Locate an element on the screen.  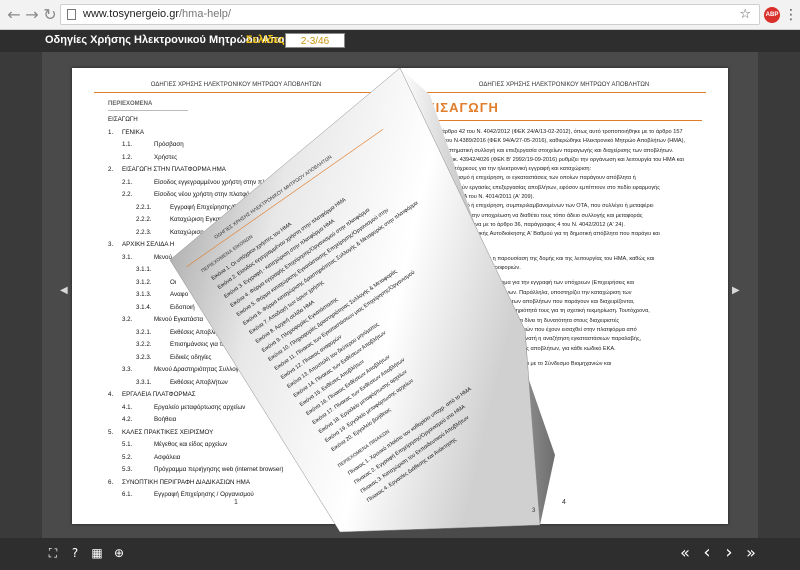
toc-number: 2.1. is located at coordinates (127, 182).